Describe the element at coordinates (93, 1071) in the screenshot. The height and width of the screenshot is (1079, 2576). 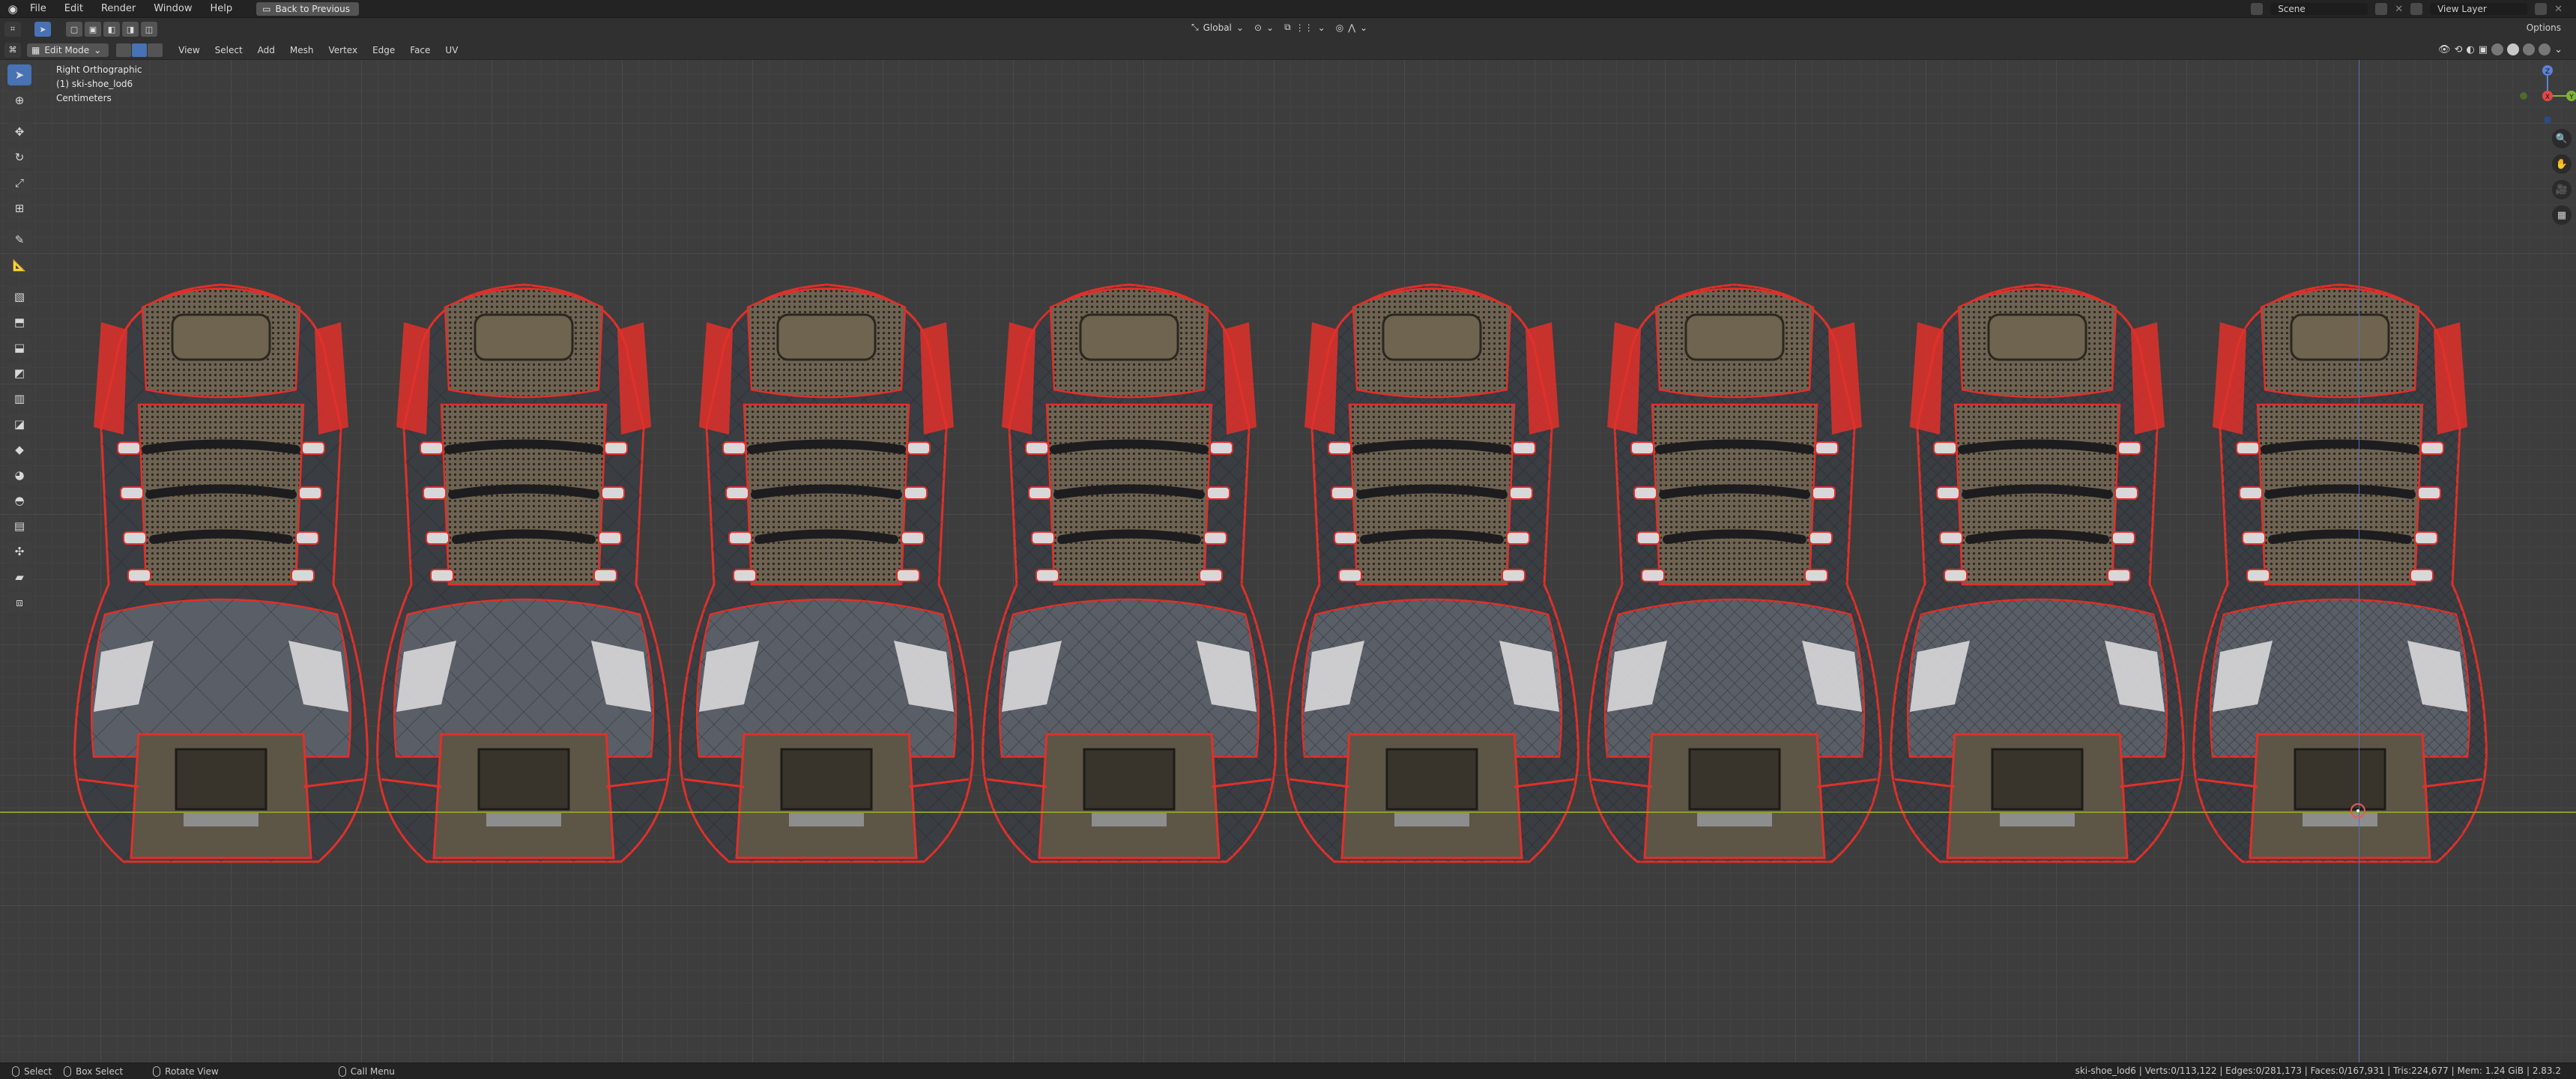
I see `status-box-select: Box Select` at that location.